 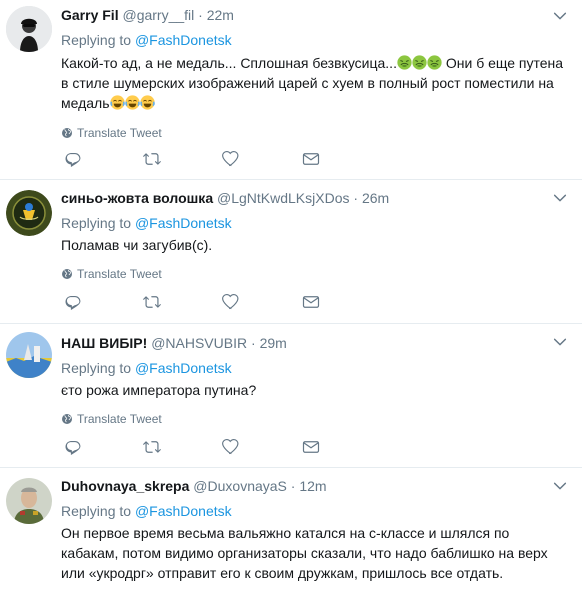 What do you see at coordinates (240, 486) in the screenshot?
I see `author-handle: @DuxovnayaS` at bounding box center [240, 486].